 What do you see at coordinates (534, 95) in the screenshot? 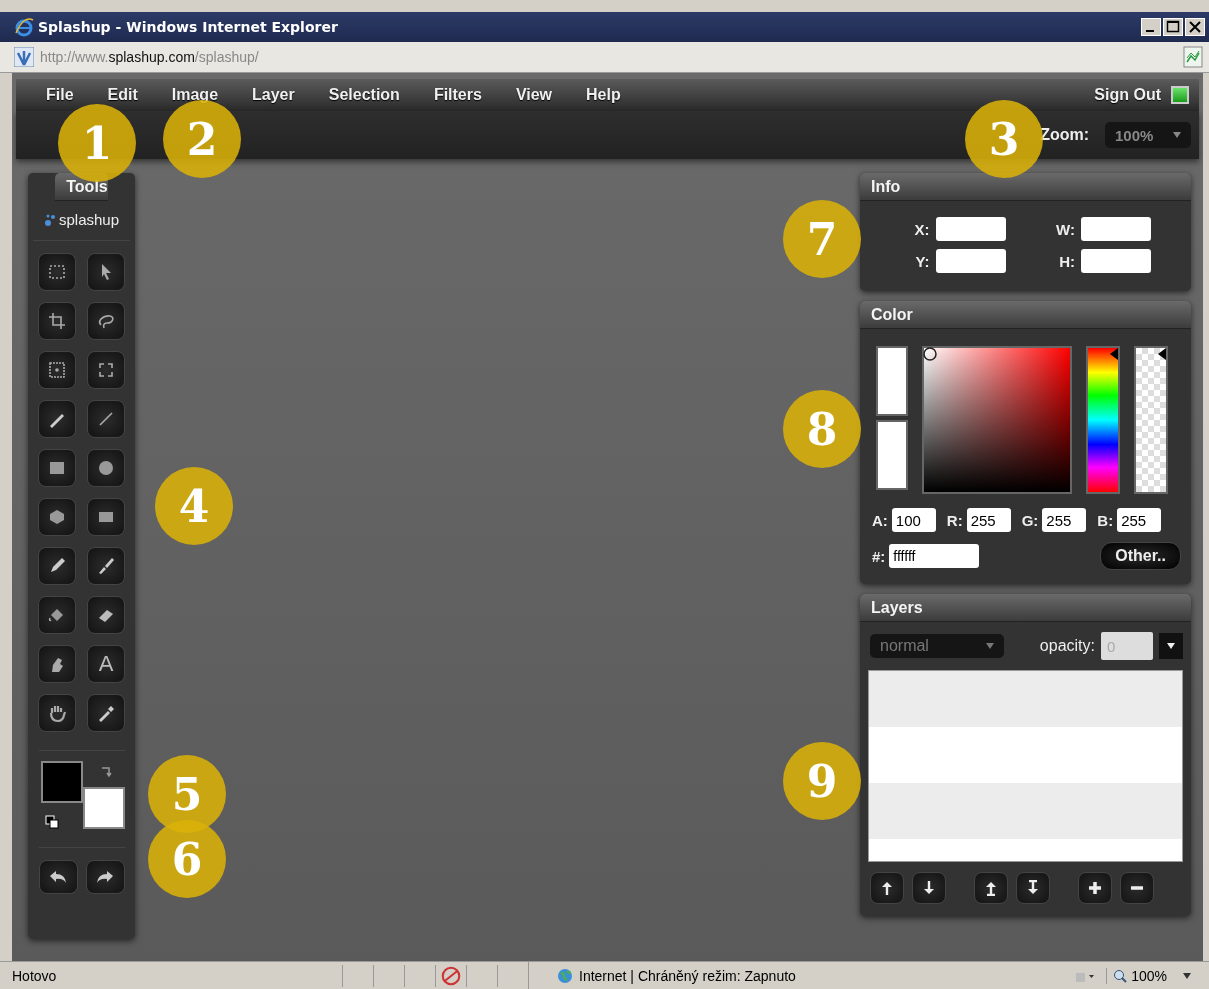
I see `menu-item: View` at bounding box center [534, 95].